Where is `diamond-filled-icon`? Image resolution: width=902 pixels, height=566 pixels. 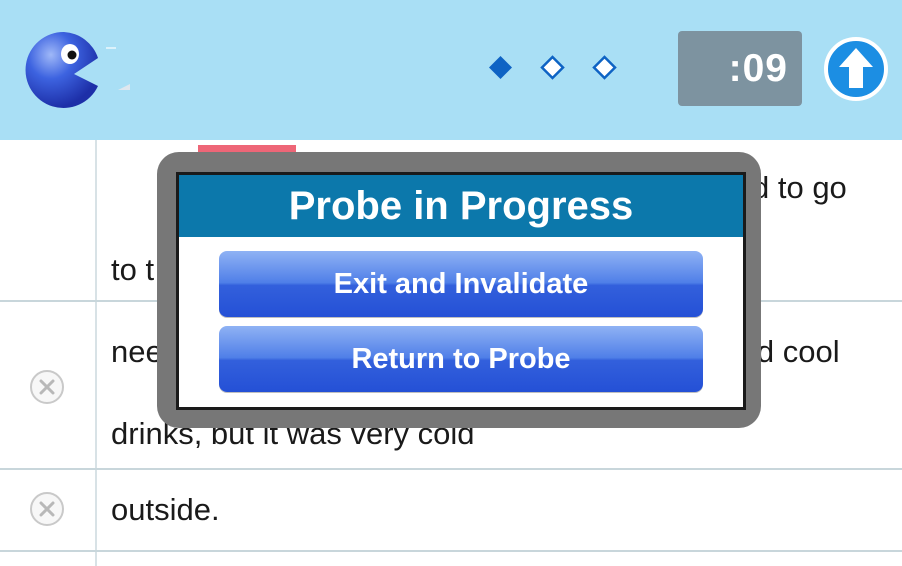
diamond-filled-icon is located at coordinates (500, 67).